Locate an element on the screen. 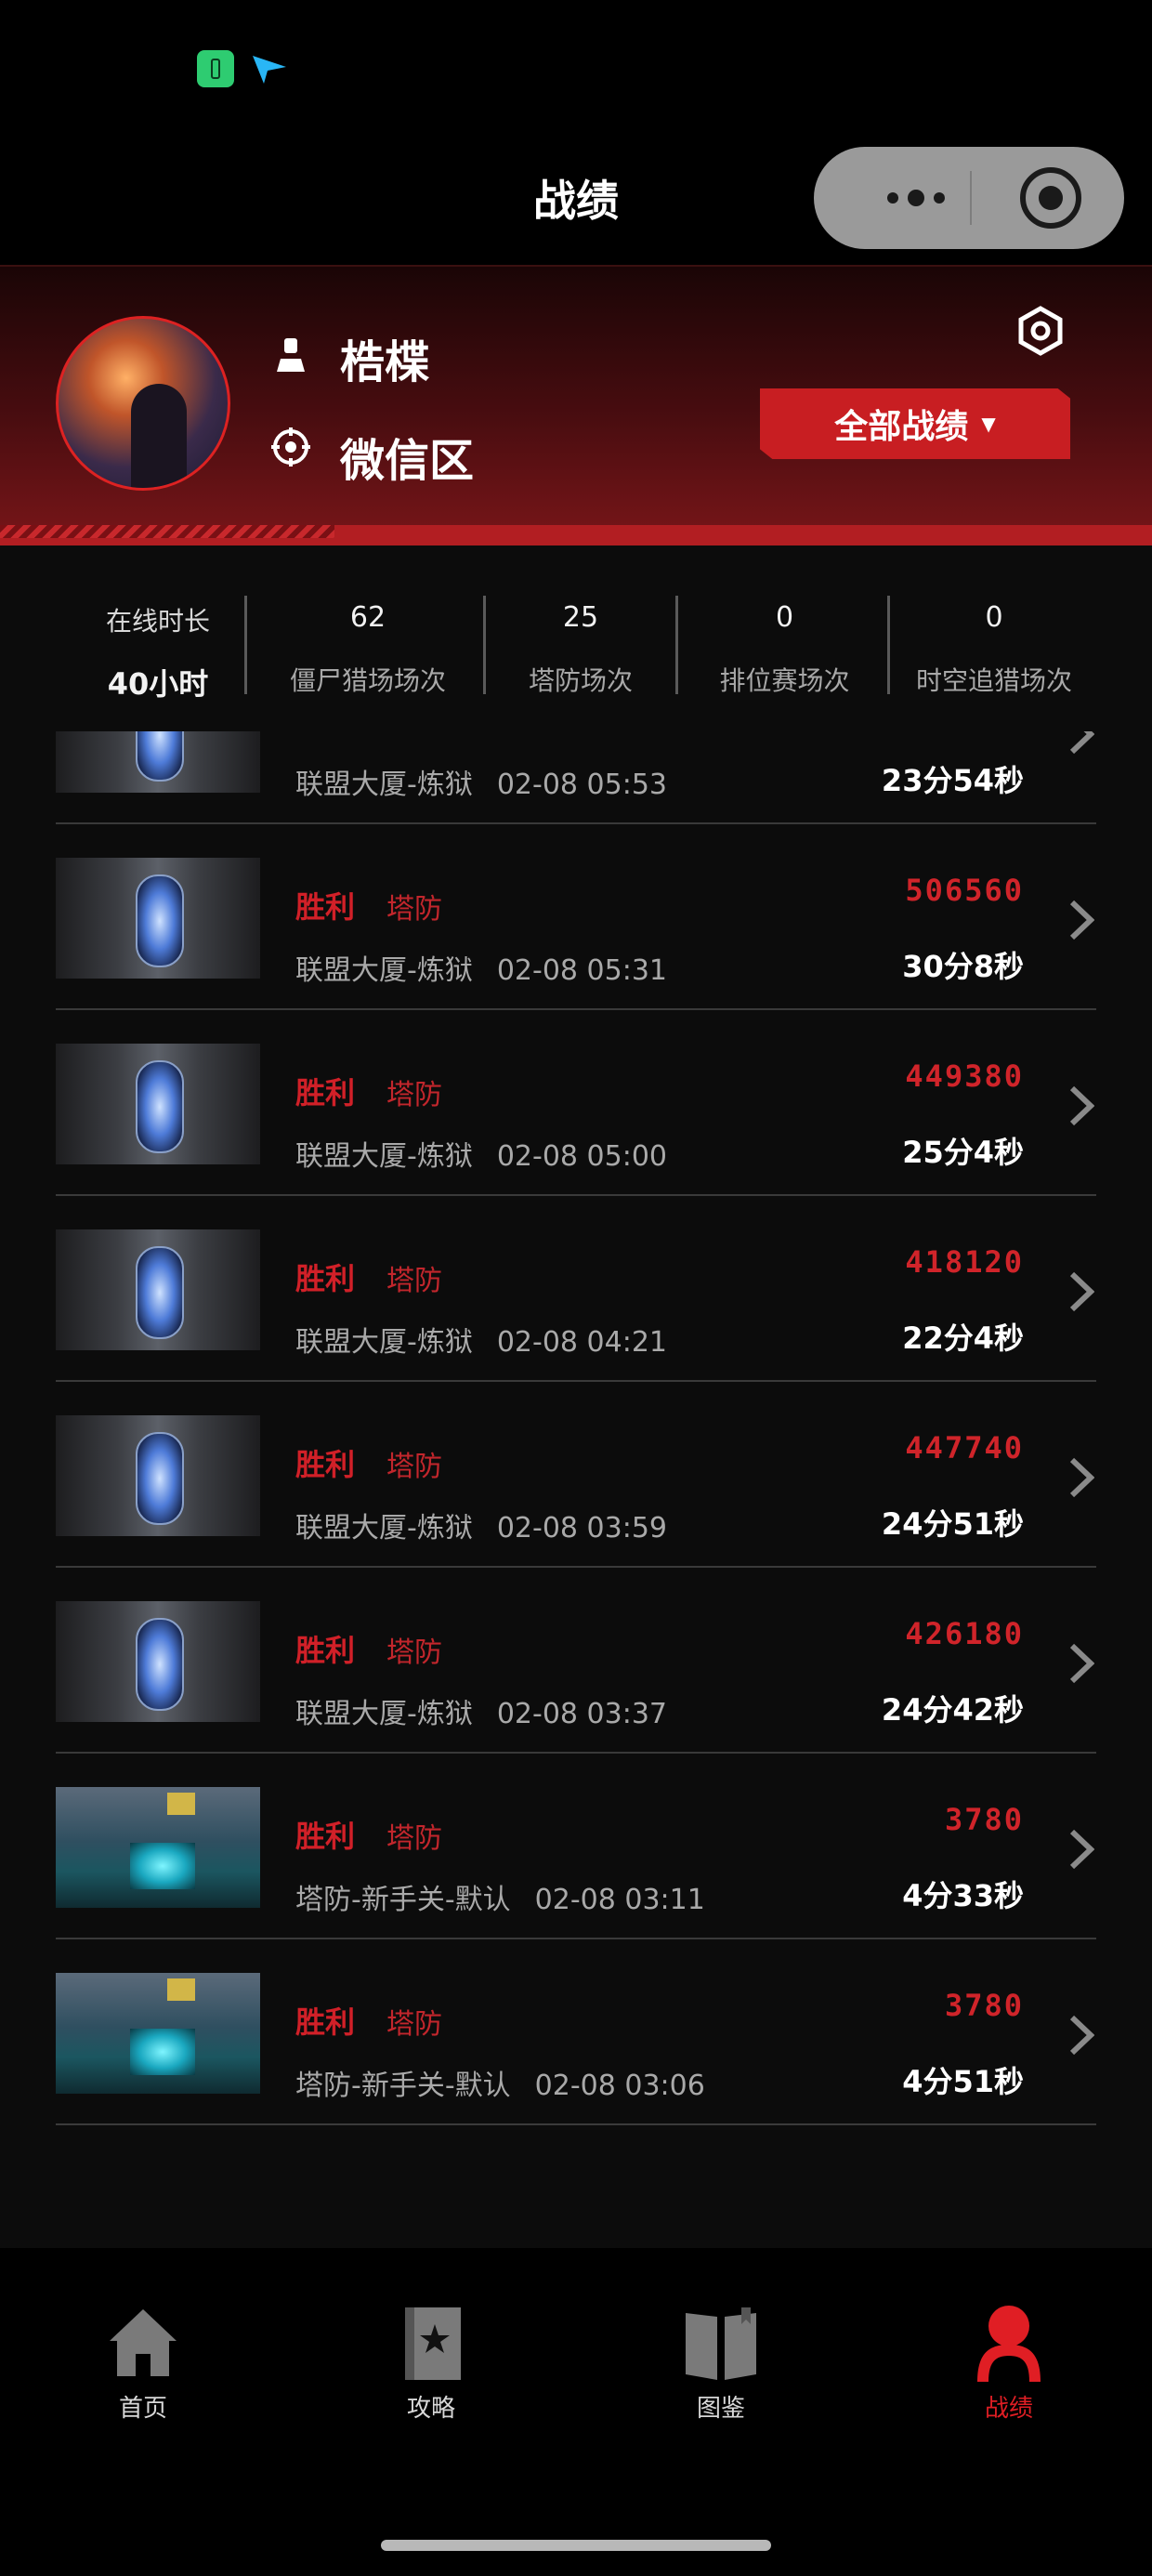  record-score: 447740 is located at coordinates (964, 1447).